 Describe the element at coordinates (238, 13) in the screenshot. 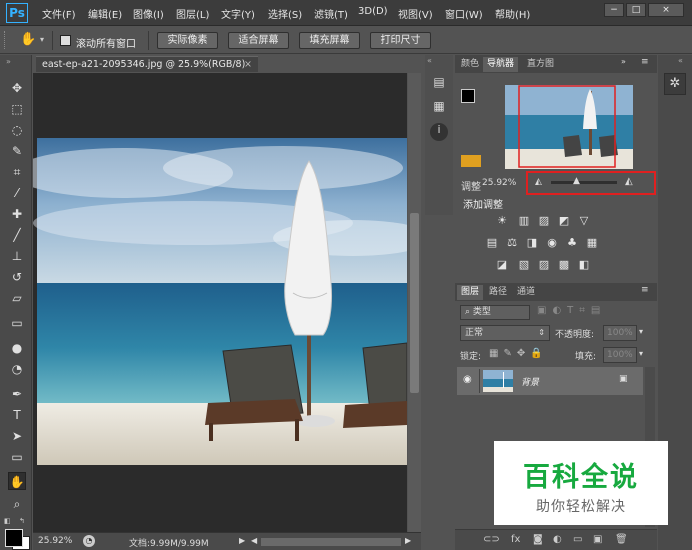

I see `menu-type: 文字(Y)` at that location.